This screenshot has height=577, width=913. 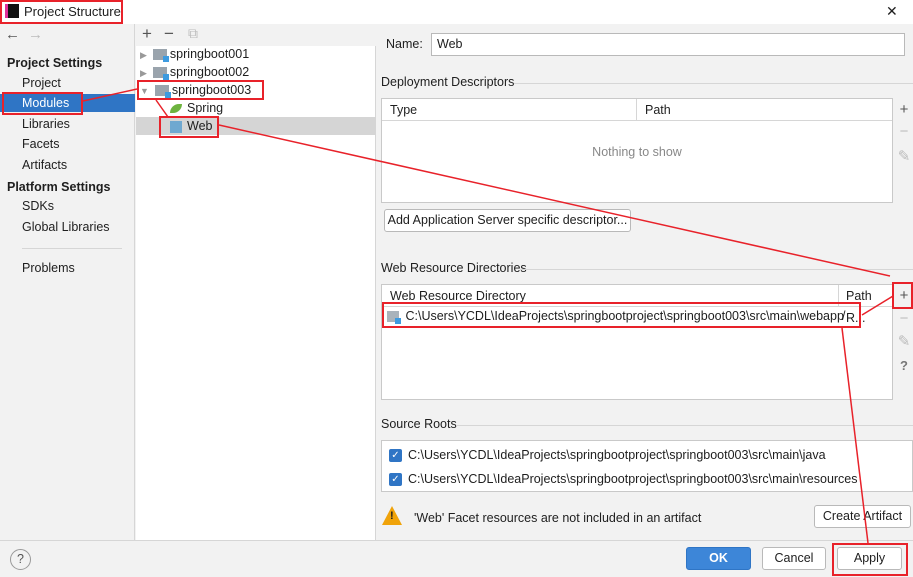 What do you see at coordinates (110, 95) in the screenshot?
I see `arrow-modules-to-module` at bounding box center [110, 95].